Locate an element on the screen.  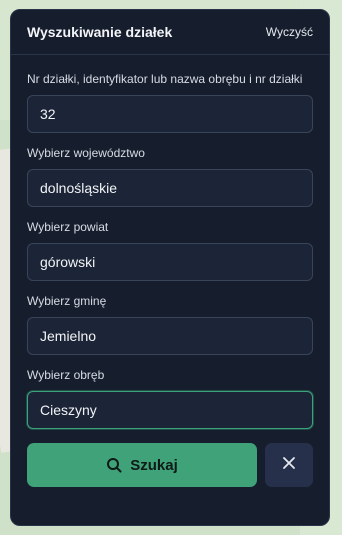
voivodeship-field: Wybierz województwo dolnośląskie is located at coordinates (170, 176).